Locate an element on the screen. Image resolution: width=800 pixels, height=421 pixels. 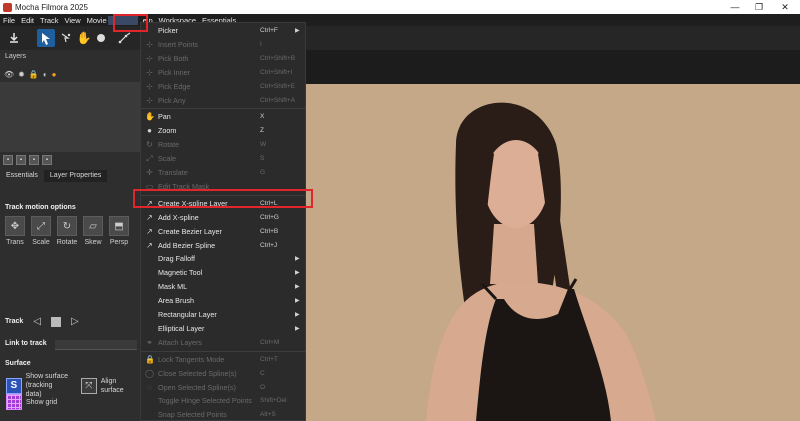
align-surface-label: Align surface is located at coordinates (112, 385).